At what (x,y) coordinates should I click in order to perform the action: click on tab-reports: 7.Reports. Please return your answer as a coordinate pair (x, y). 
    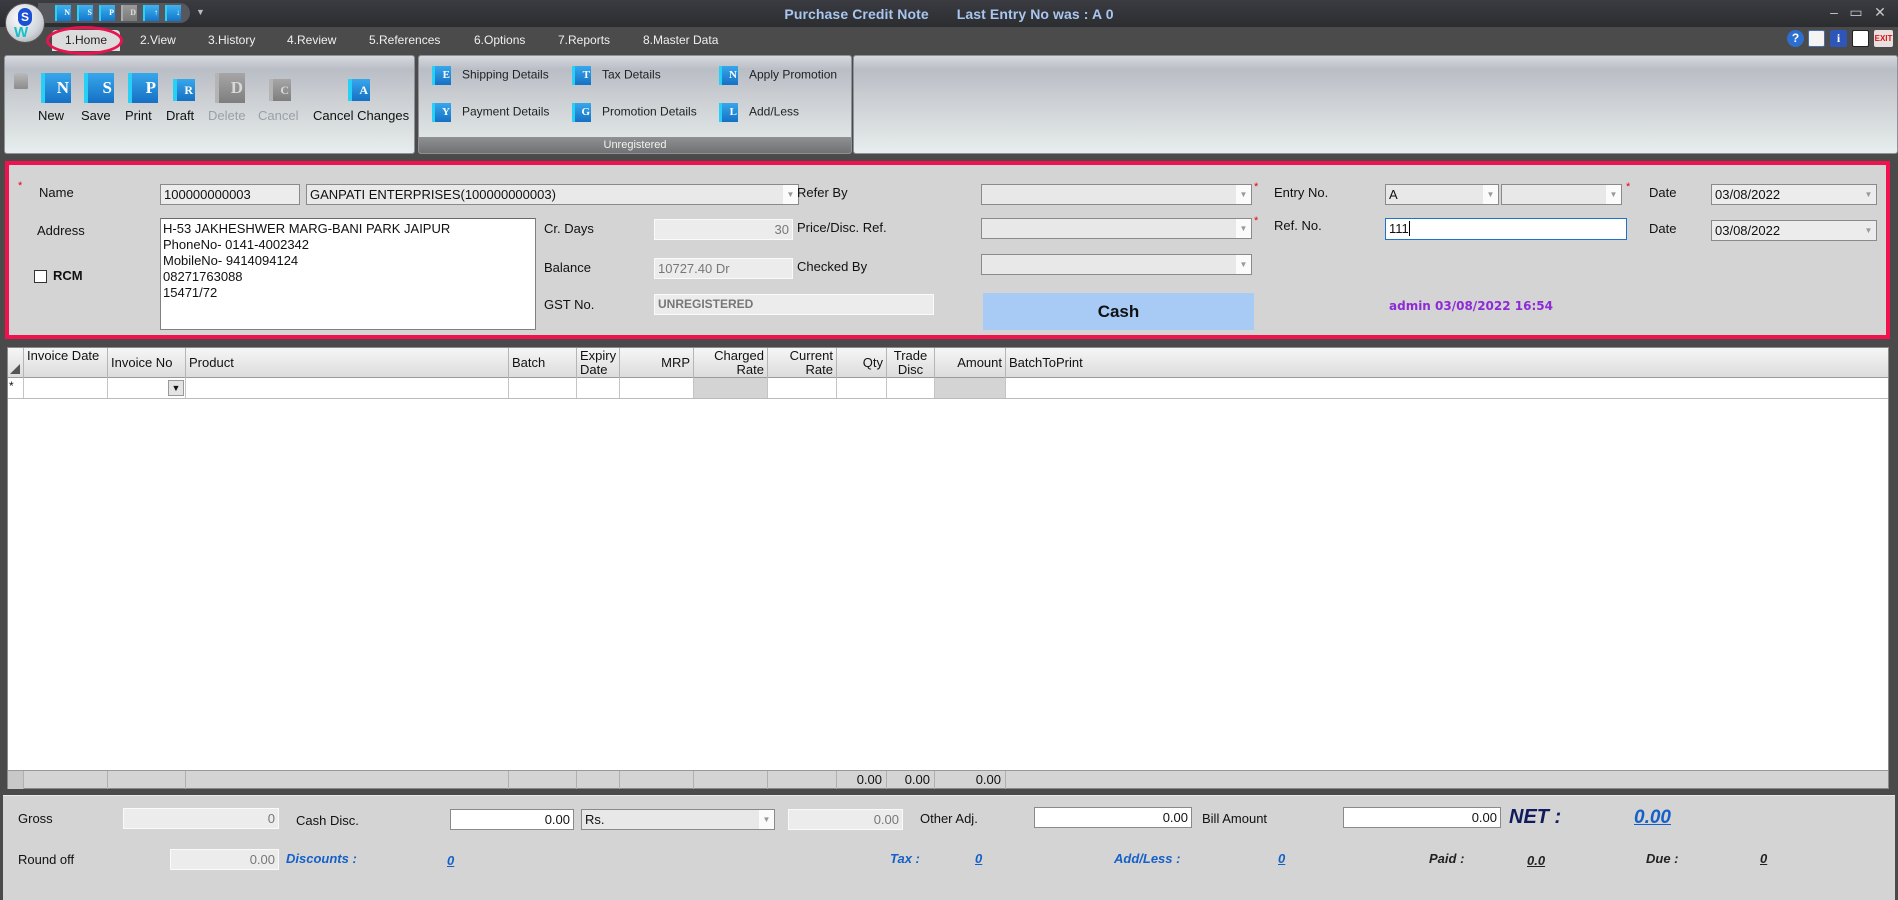
    Looking at the image, I should click on (584, 40).